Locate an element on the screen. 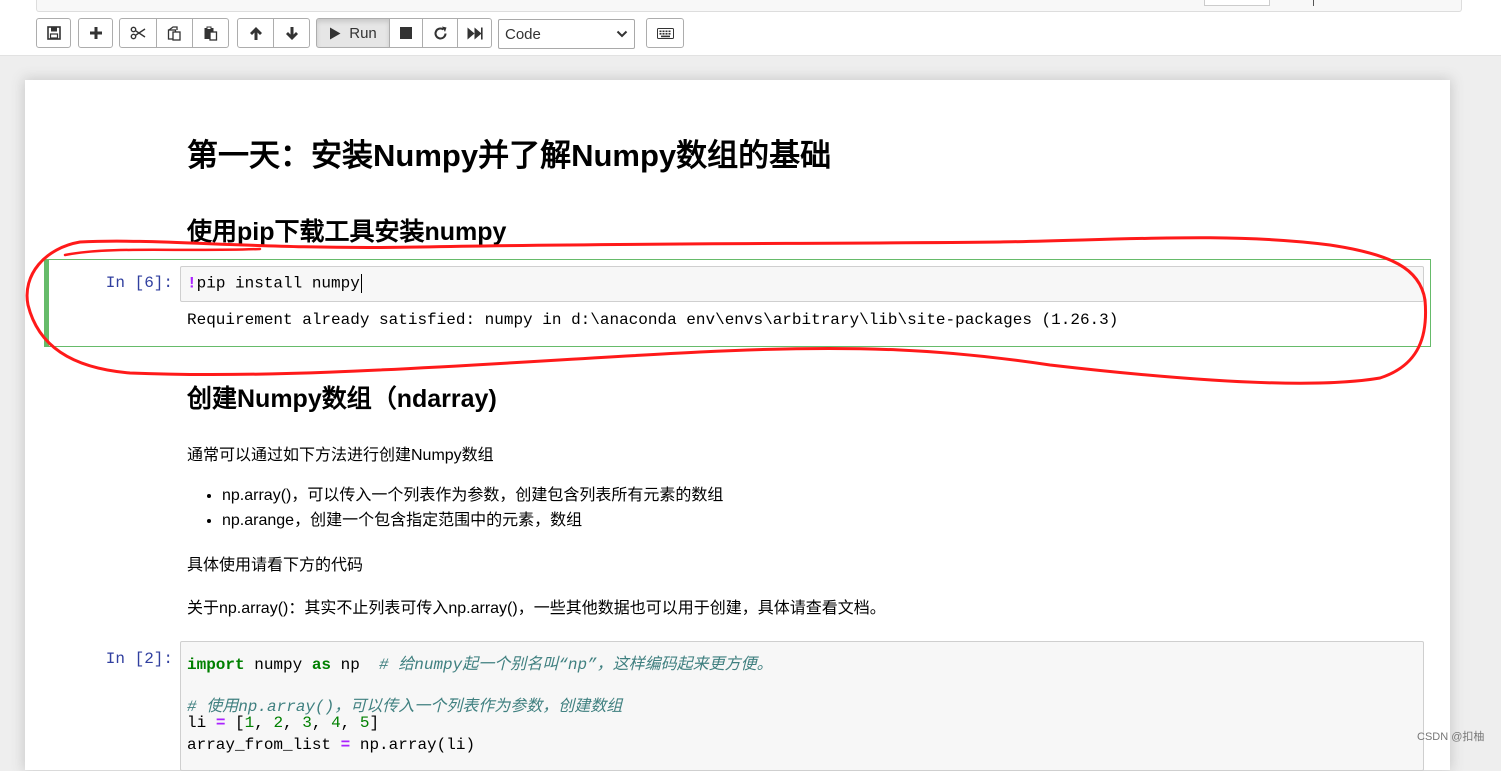  save-group is located at coordinates (53, 33).